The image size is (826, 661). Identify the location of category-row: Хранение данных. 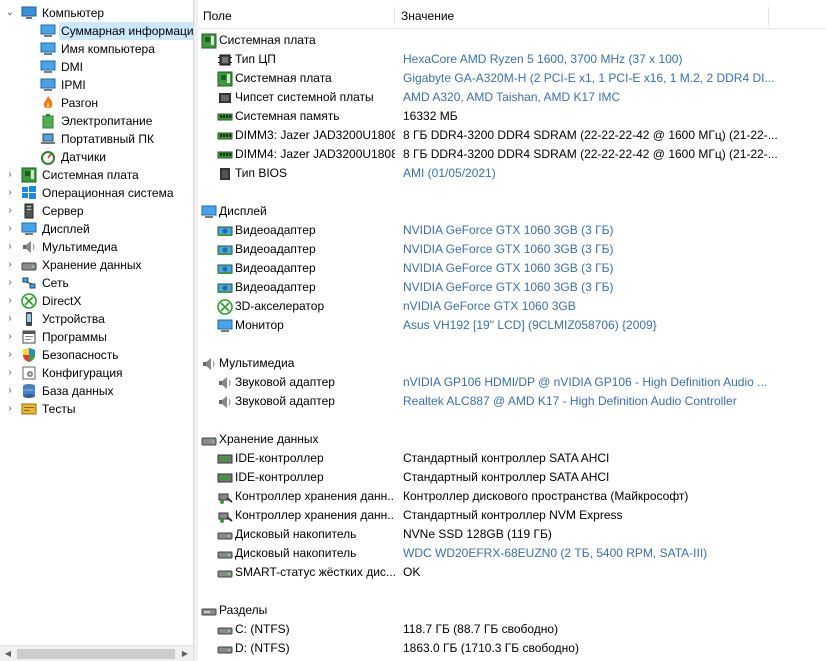
(512, 439).